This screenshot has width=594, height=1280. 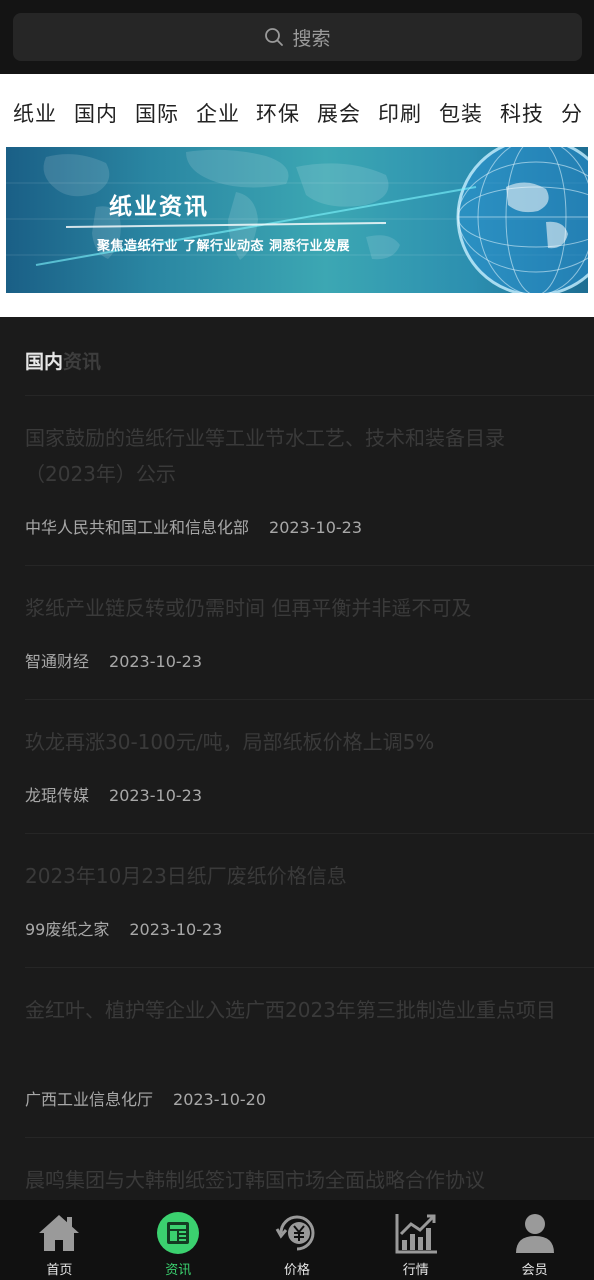 What do you see at coordinates (415, 1270) in the screenshot?
I see `tab-label: 行情` at bounding box center [415, 1270].